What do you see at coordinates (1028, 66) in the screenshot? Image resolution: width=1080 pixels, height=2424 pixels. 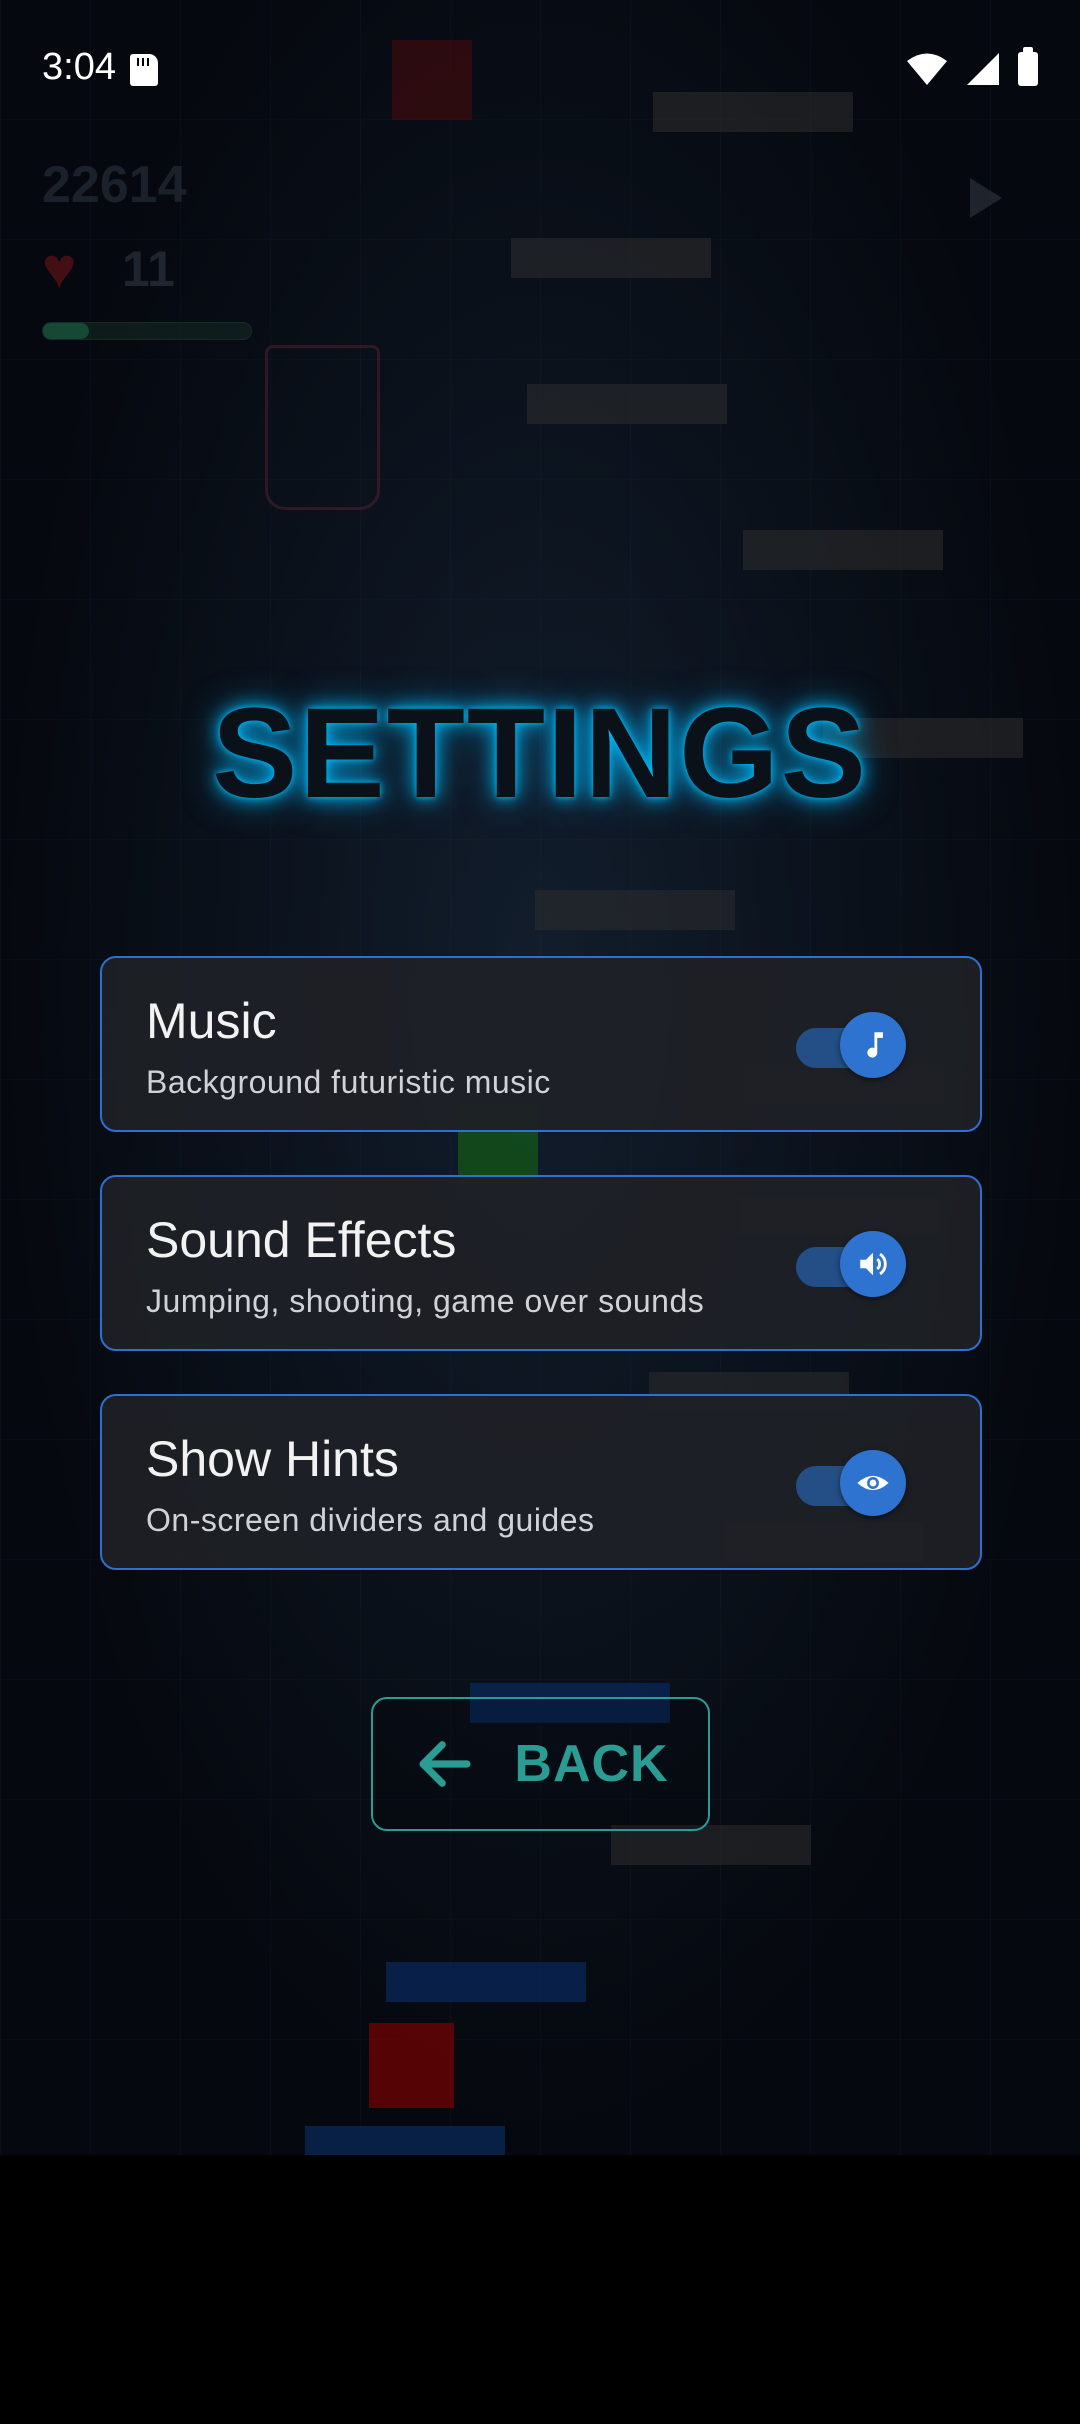 I see `battery-icon` at bounding box center [1028, 66].